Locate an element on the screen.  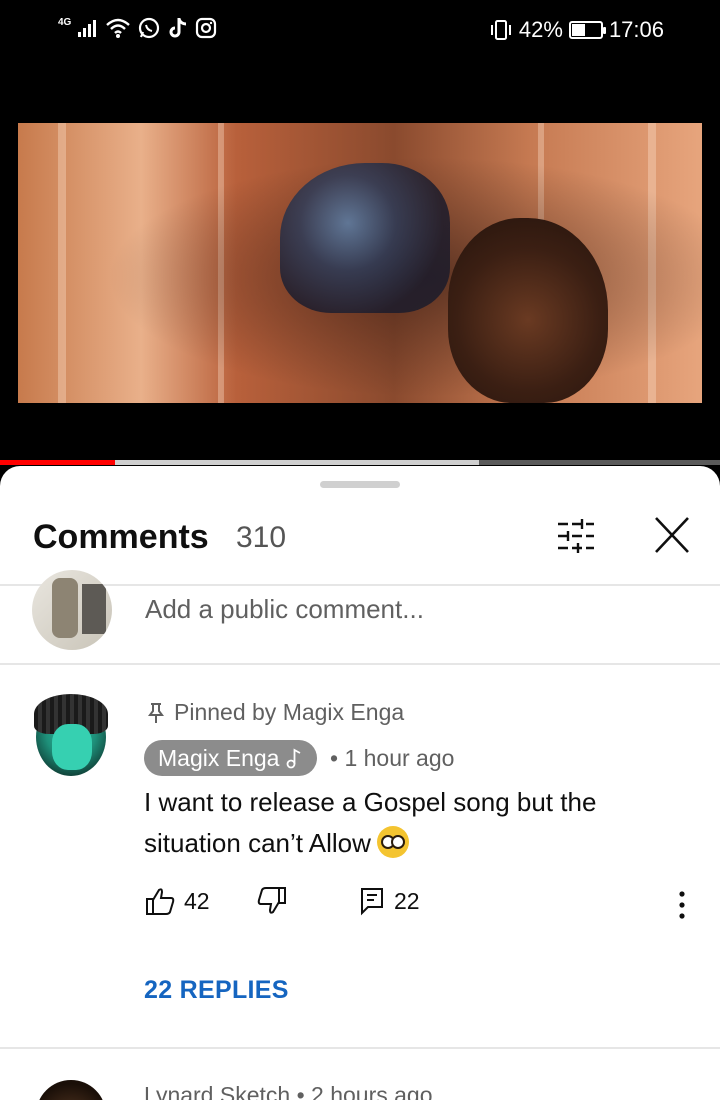
battery-percent: 42% is located at coordinates (540, 29).